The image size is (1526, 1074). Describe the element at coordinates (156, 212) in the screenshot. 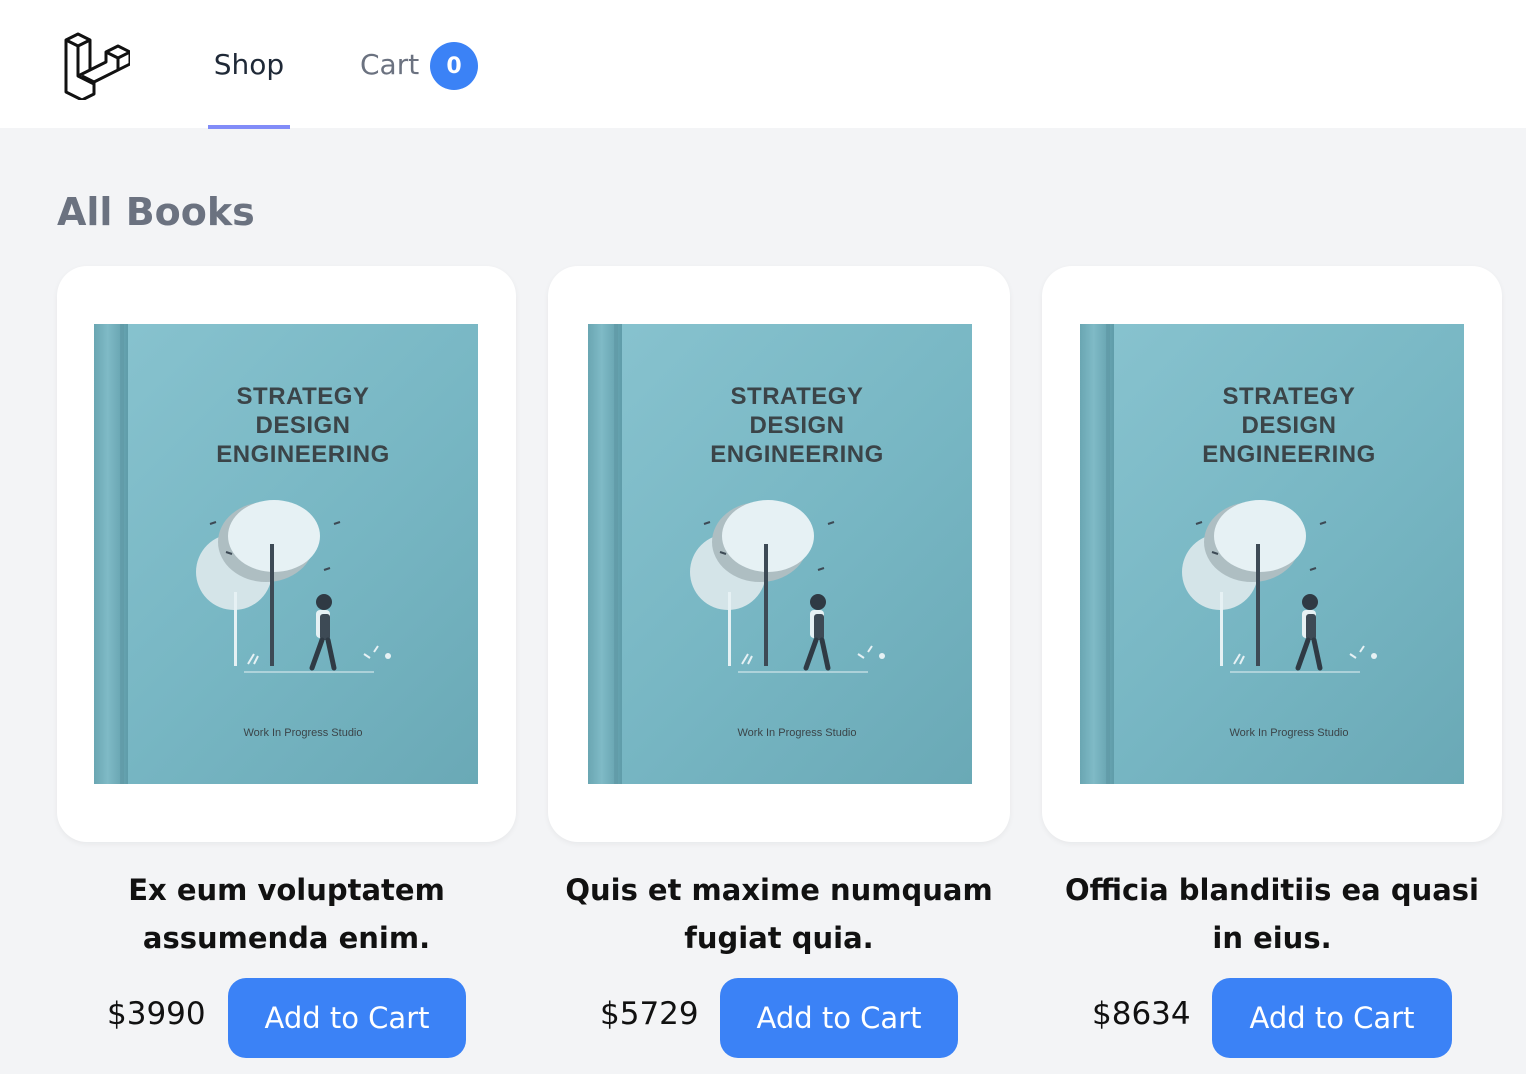

I see `page-title: All Books` at that location.